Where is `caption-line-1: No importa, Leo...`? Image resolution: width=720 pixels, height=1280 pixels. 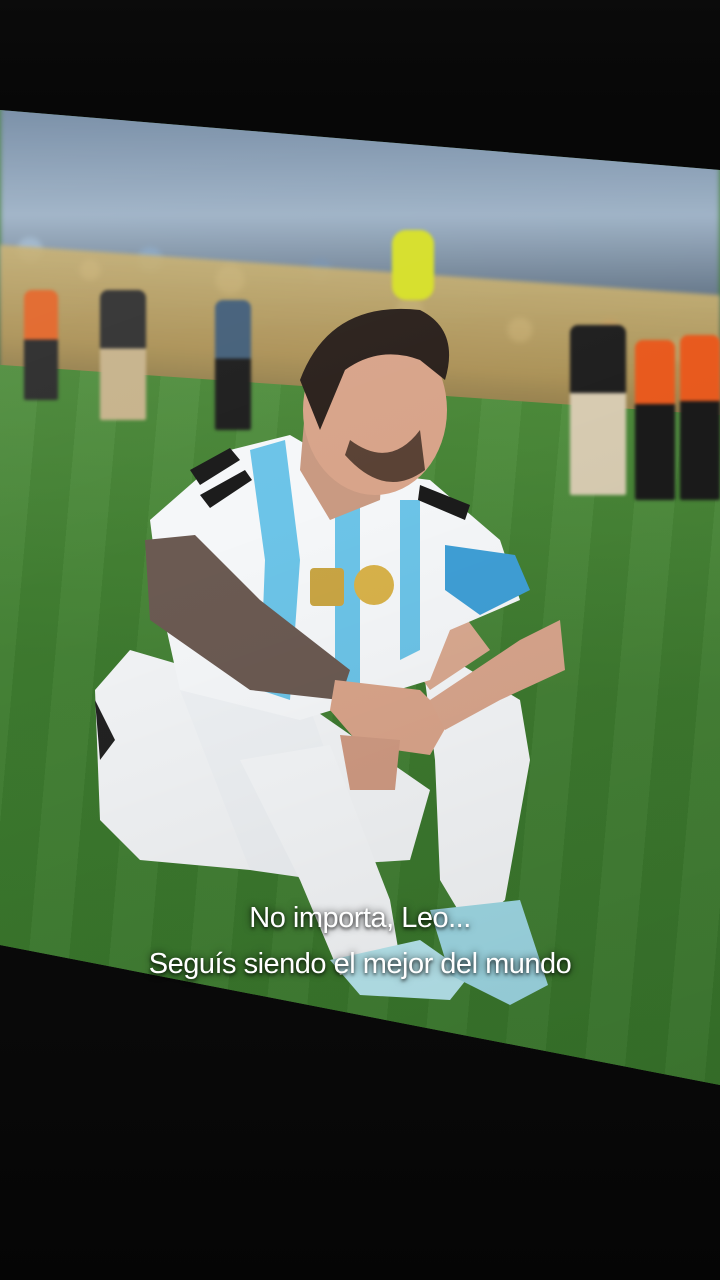
caption-line-1: No importa, Leo... is located at coordinates (360, 918).